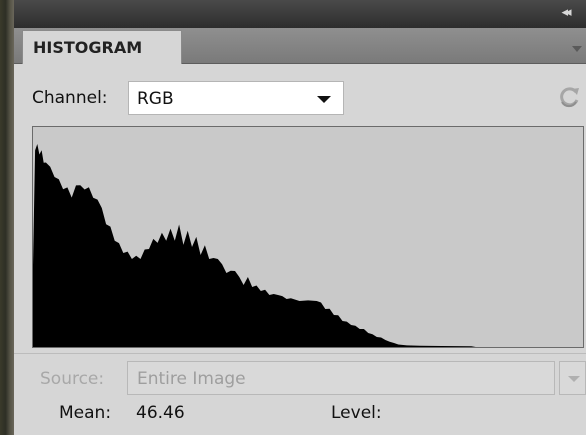 The height and width of the screenshot is (435, 586). I want to click on mean-value: 46.46, so click(160, 413).